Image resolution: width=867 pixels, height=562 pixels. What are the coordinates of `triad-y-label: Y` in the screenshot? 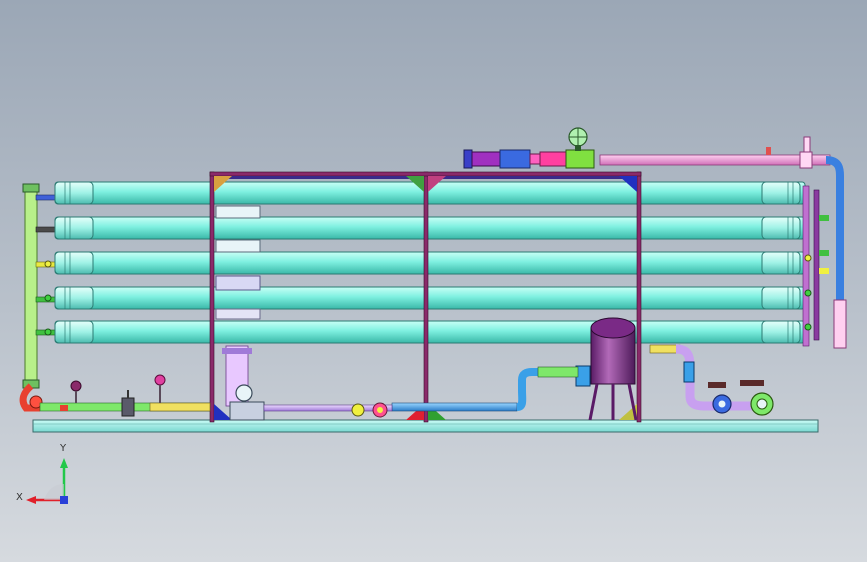 It's located at (63, 448).